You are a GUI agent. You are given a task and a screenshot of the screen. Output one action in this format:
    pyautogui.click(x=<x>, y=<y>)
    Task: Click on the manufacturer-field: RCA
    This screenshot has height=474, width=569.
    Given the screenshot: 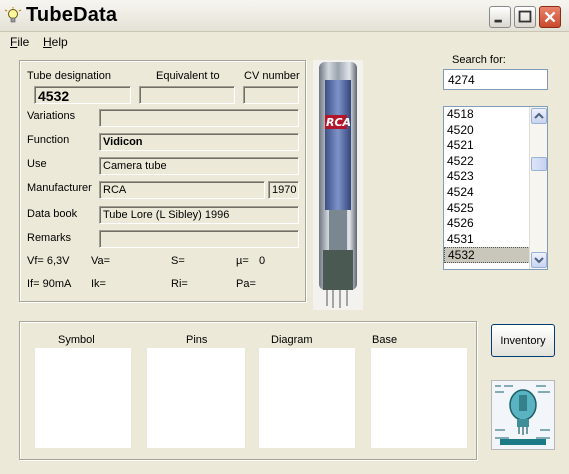 What is the action you would take?
    pyautogui.click(x=182, y=190)
    